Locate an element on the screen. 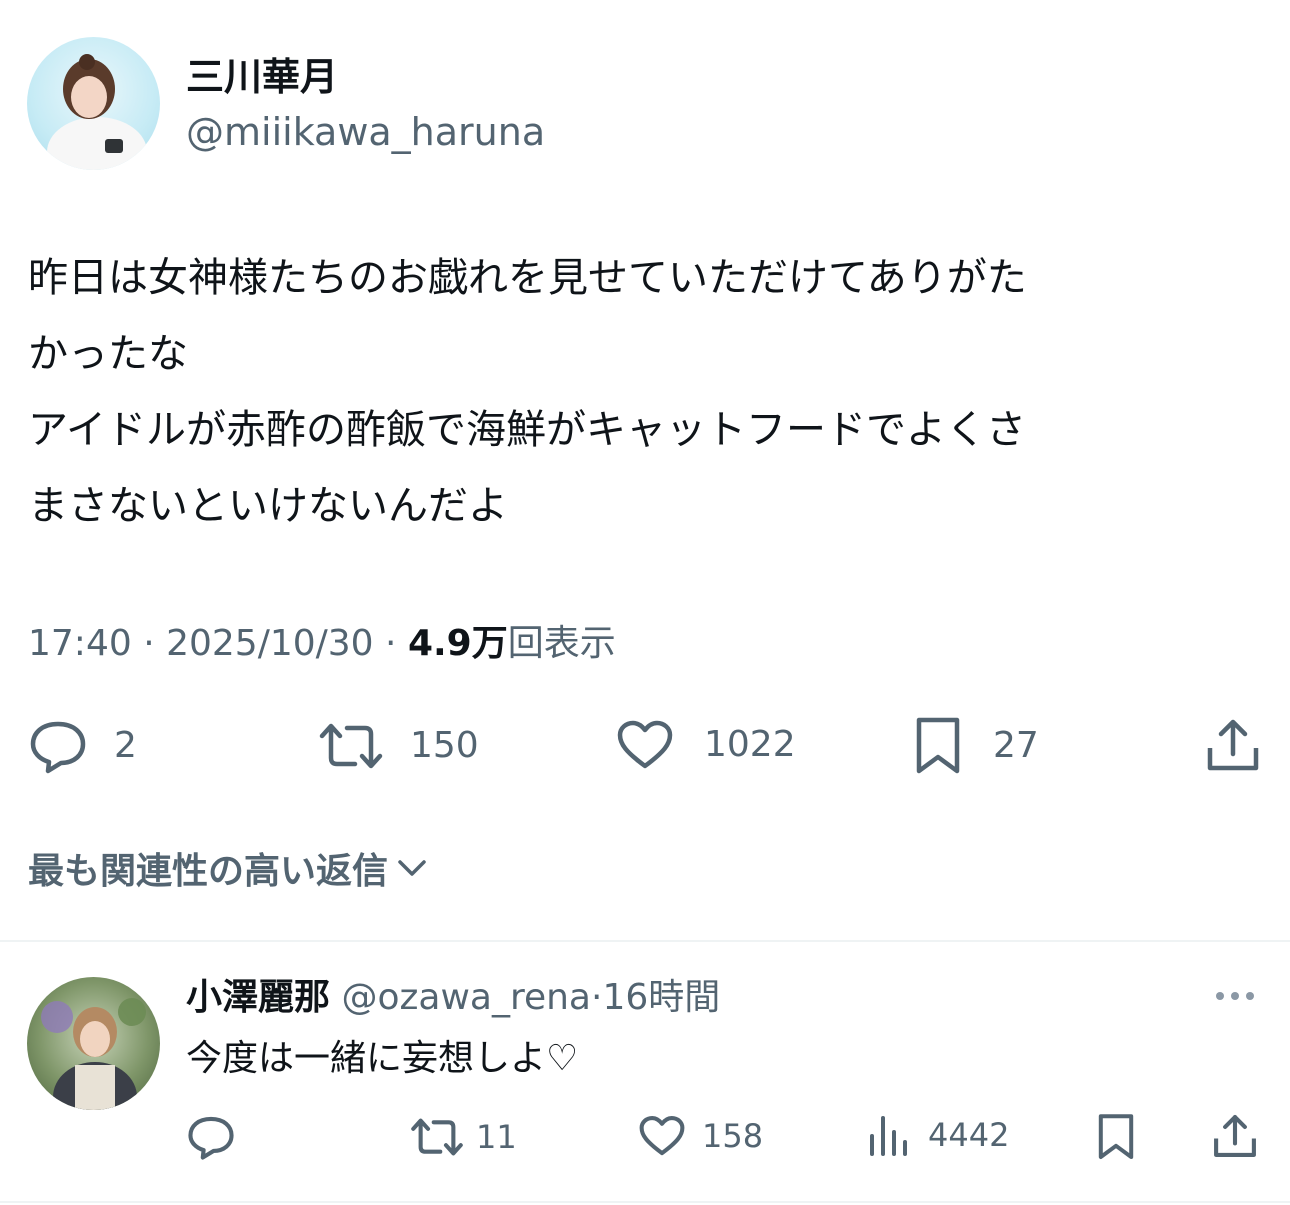  reply-bookmark-button is located at coordinates (1116, 1137).